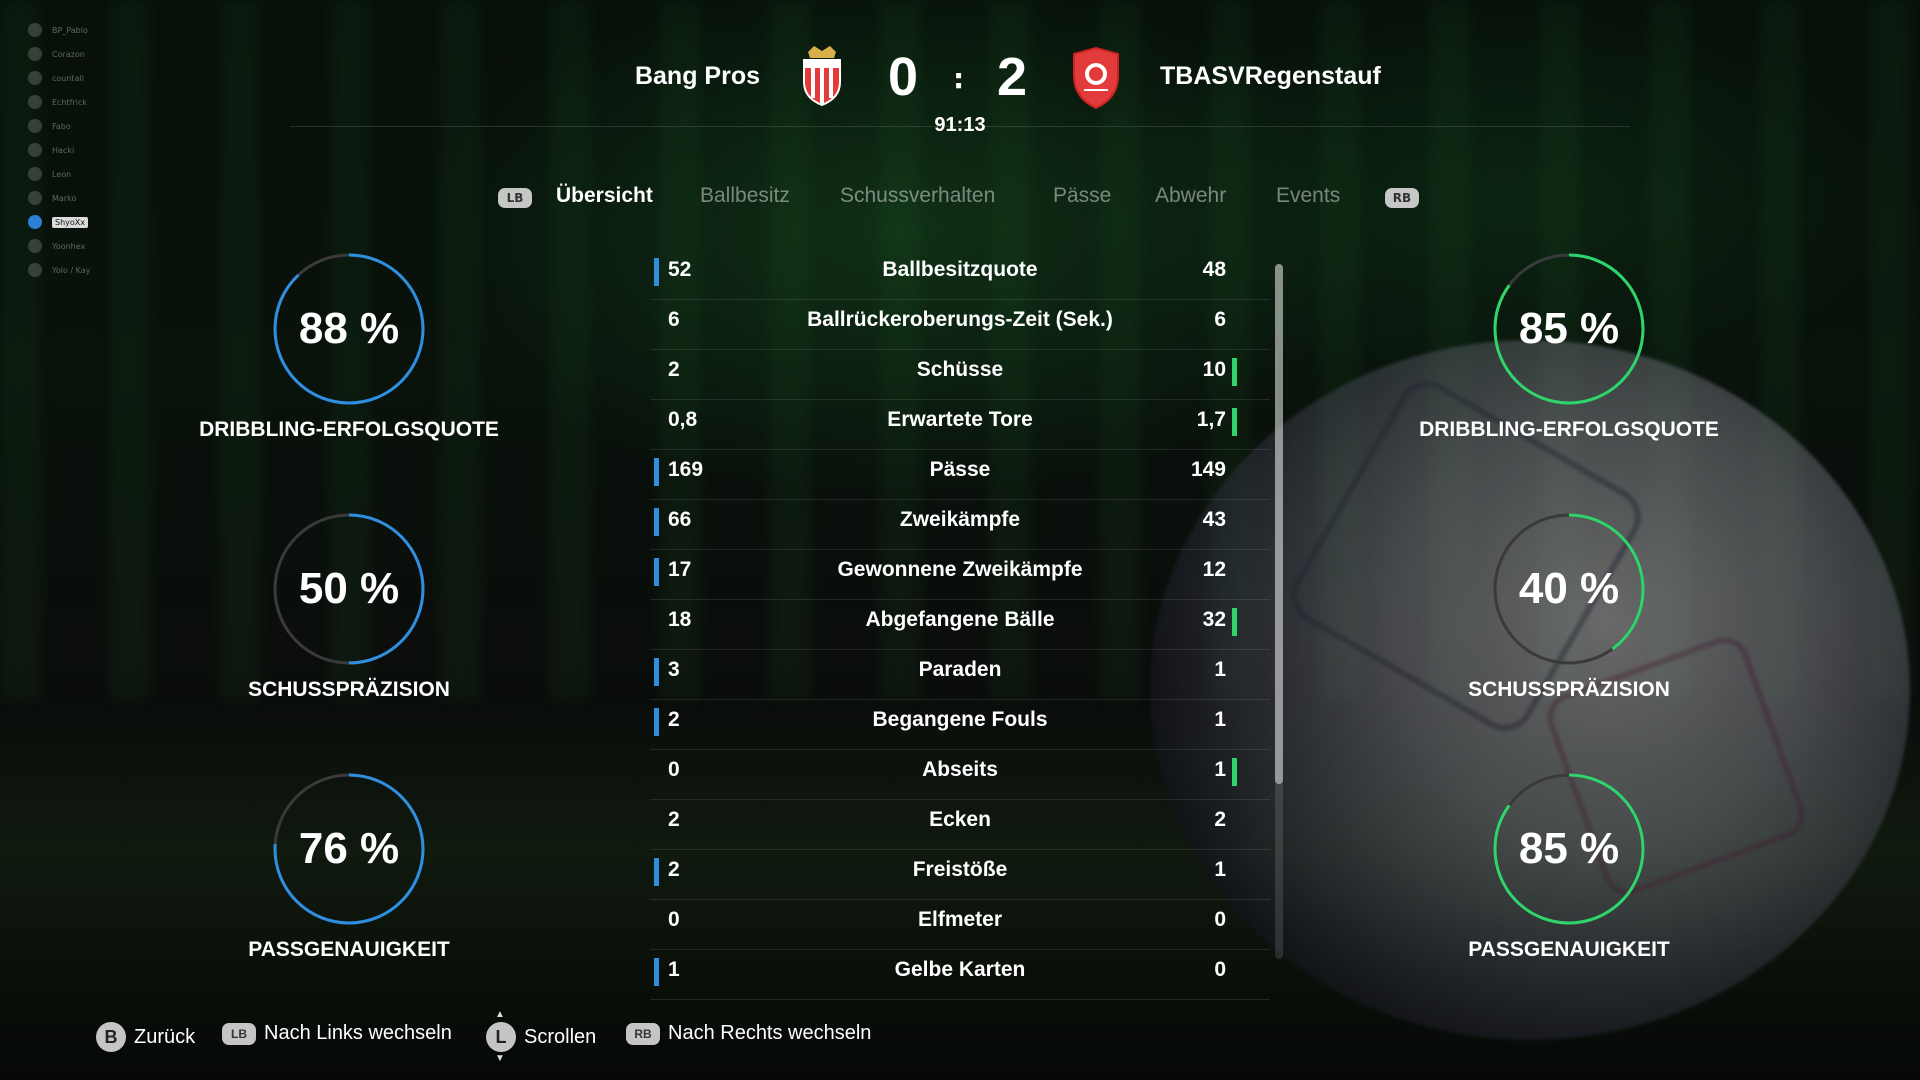  I want to click on home-score: 0, so click(903, 77).